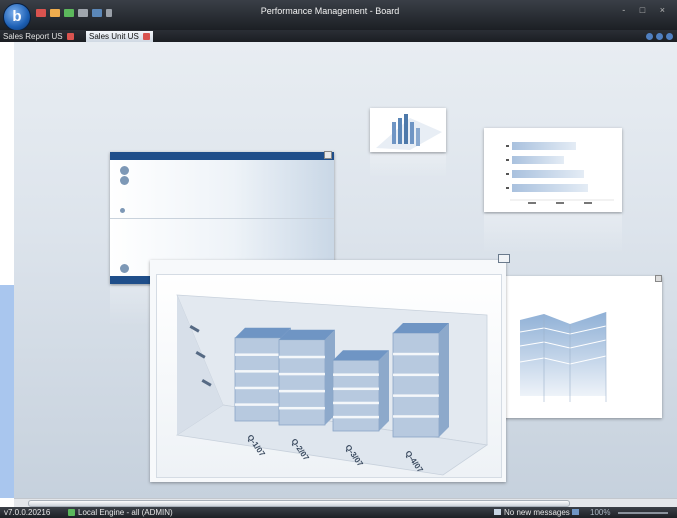  What do you see at coordinates (71, 512) in the screenshot?
I see `engine-icon` at bounding box center [71, 512].